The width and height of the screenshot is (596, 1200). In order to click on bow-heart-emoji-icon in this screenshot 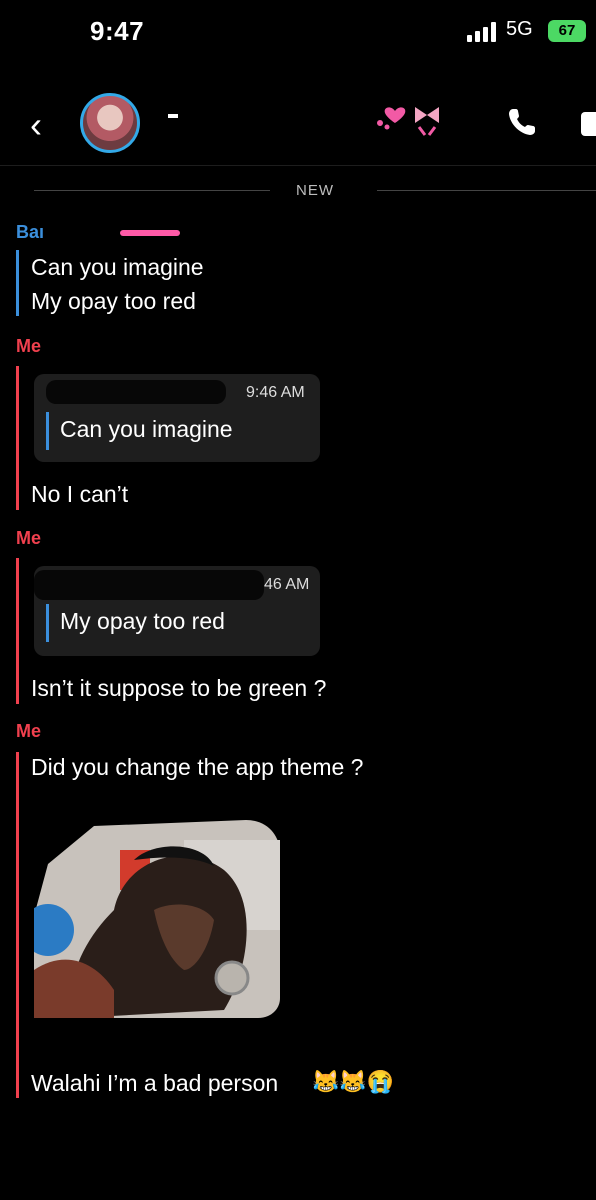, I will do `click(408, 121)`.